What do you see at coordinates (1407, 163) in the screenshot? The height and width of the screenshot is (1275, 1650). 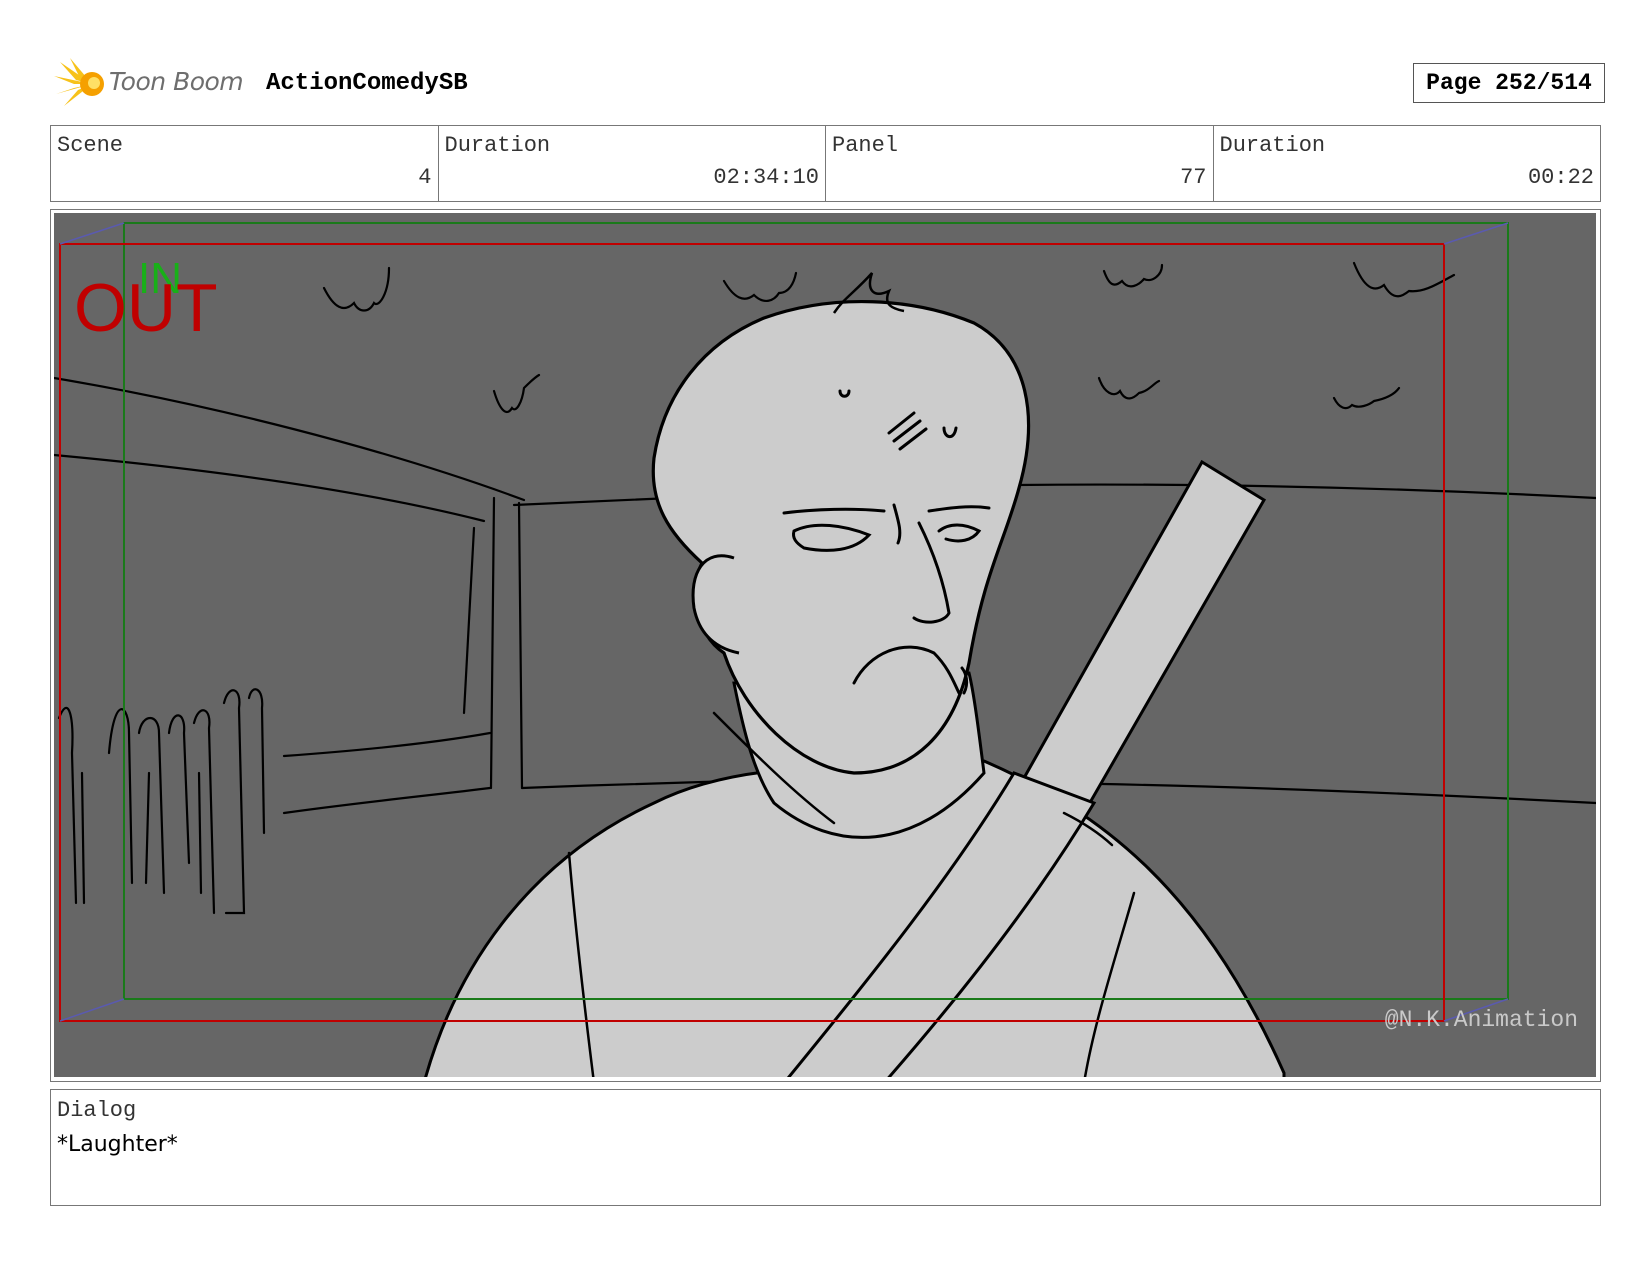 I see `panel-duration-cell: Duration 00:22` at bounding box center [1407, 163].